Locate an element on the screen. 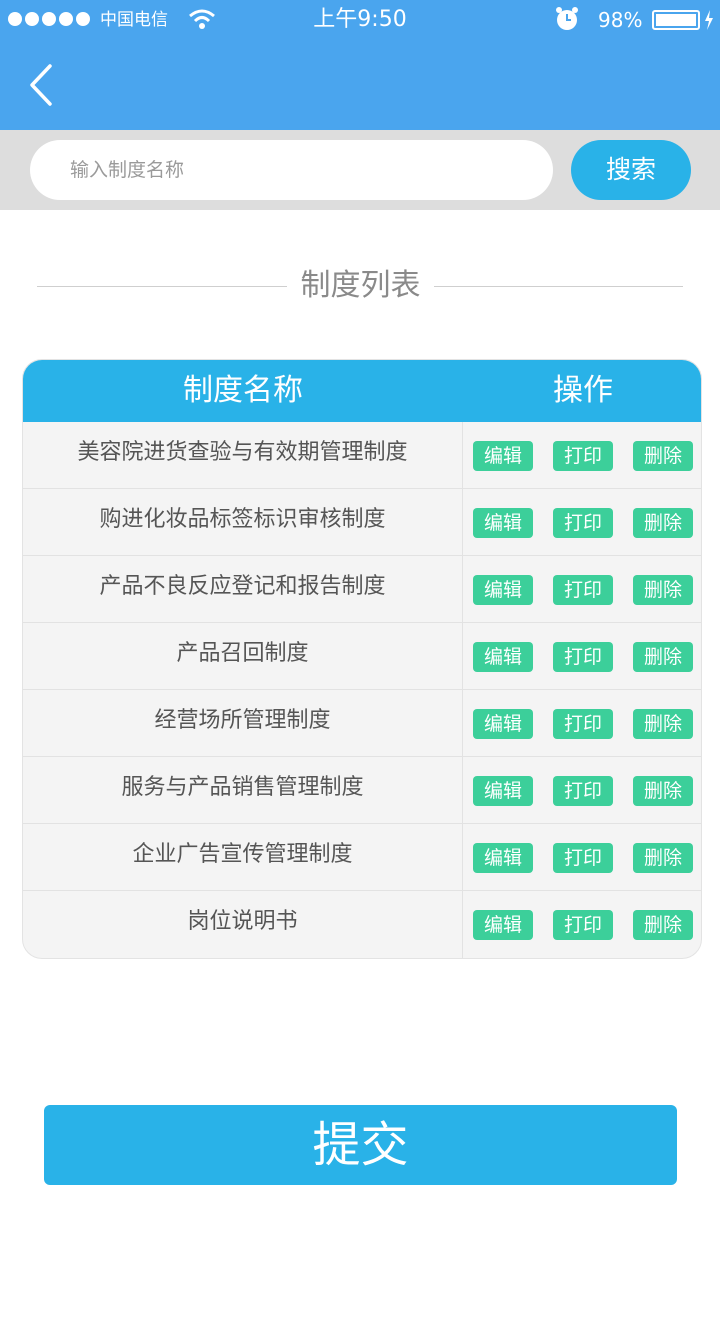  table-row: 服务与产品销售管理制度 编辑 打印 删除 is located at coordinates (362, 790).